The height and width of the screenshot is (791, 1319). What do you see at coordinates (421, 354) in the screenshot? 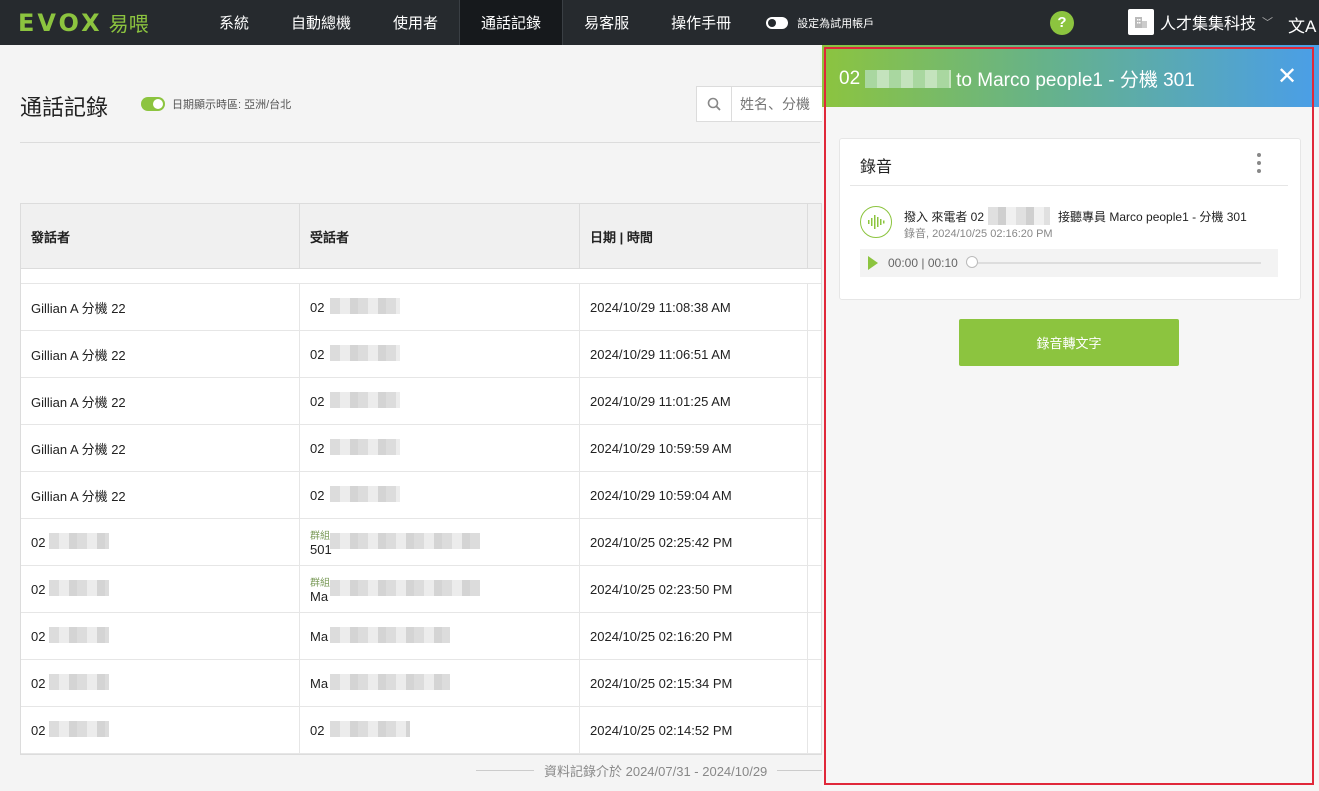
I see `table-row: Gillian A 分機 22 02 2024/10/29 11:06:51 AM` at bounding box center [421, 354].